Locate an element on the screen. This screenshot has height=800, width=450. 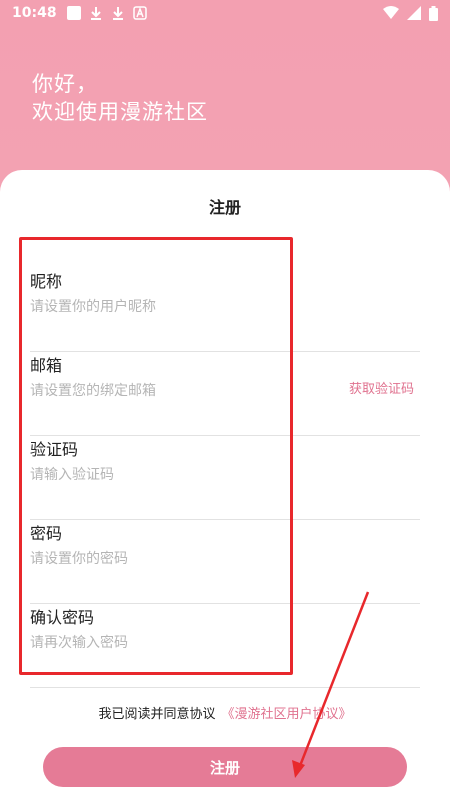
nickname-field: 昵称 is located at coordinates (225, 310).